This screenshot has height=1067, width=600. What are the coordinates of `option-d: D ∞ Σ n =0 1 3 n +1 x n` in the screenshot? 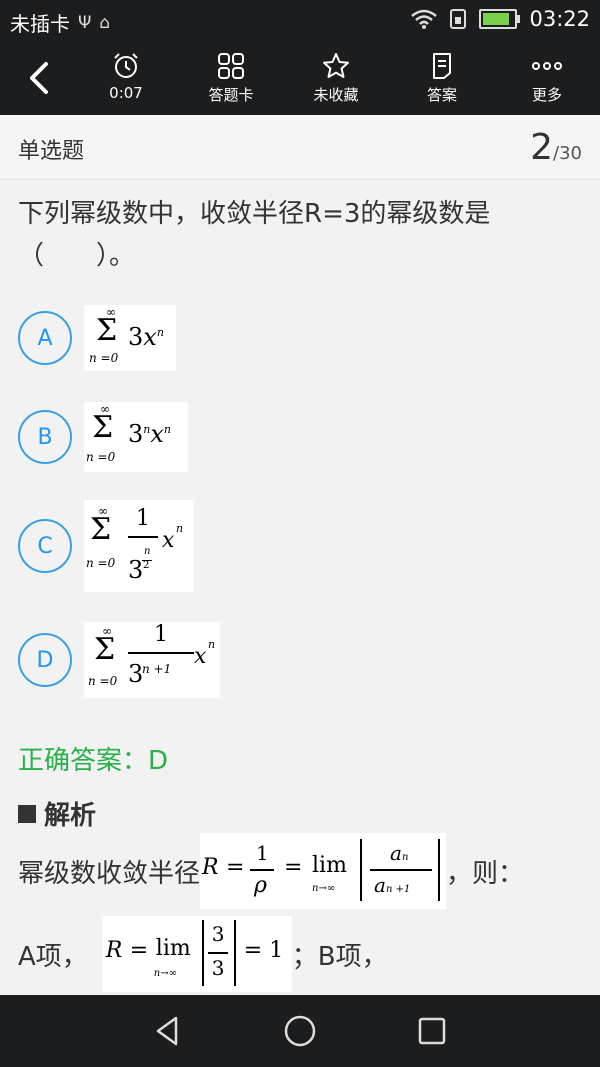 It's located at (119, 660).